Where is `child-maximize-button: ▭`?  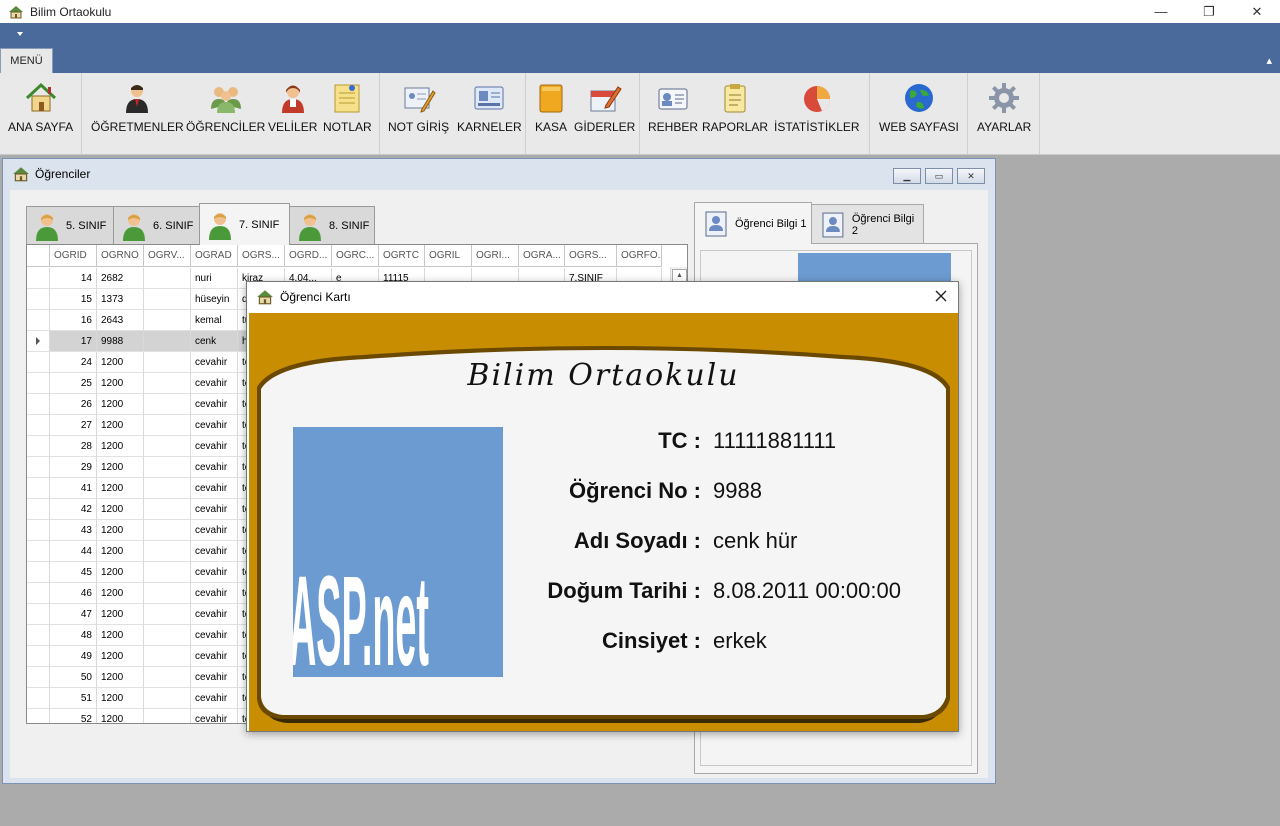
child-maximize-button: ▭ is located at coordinates (939, 176).